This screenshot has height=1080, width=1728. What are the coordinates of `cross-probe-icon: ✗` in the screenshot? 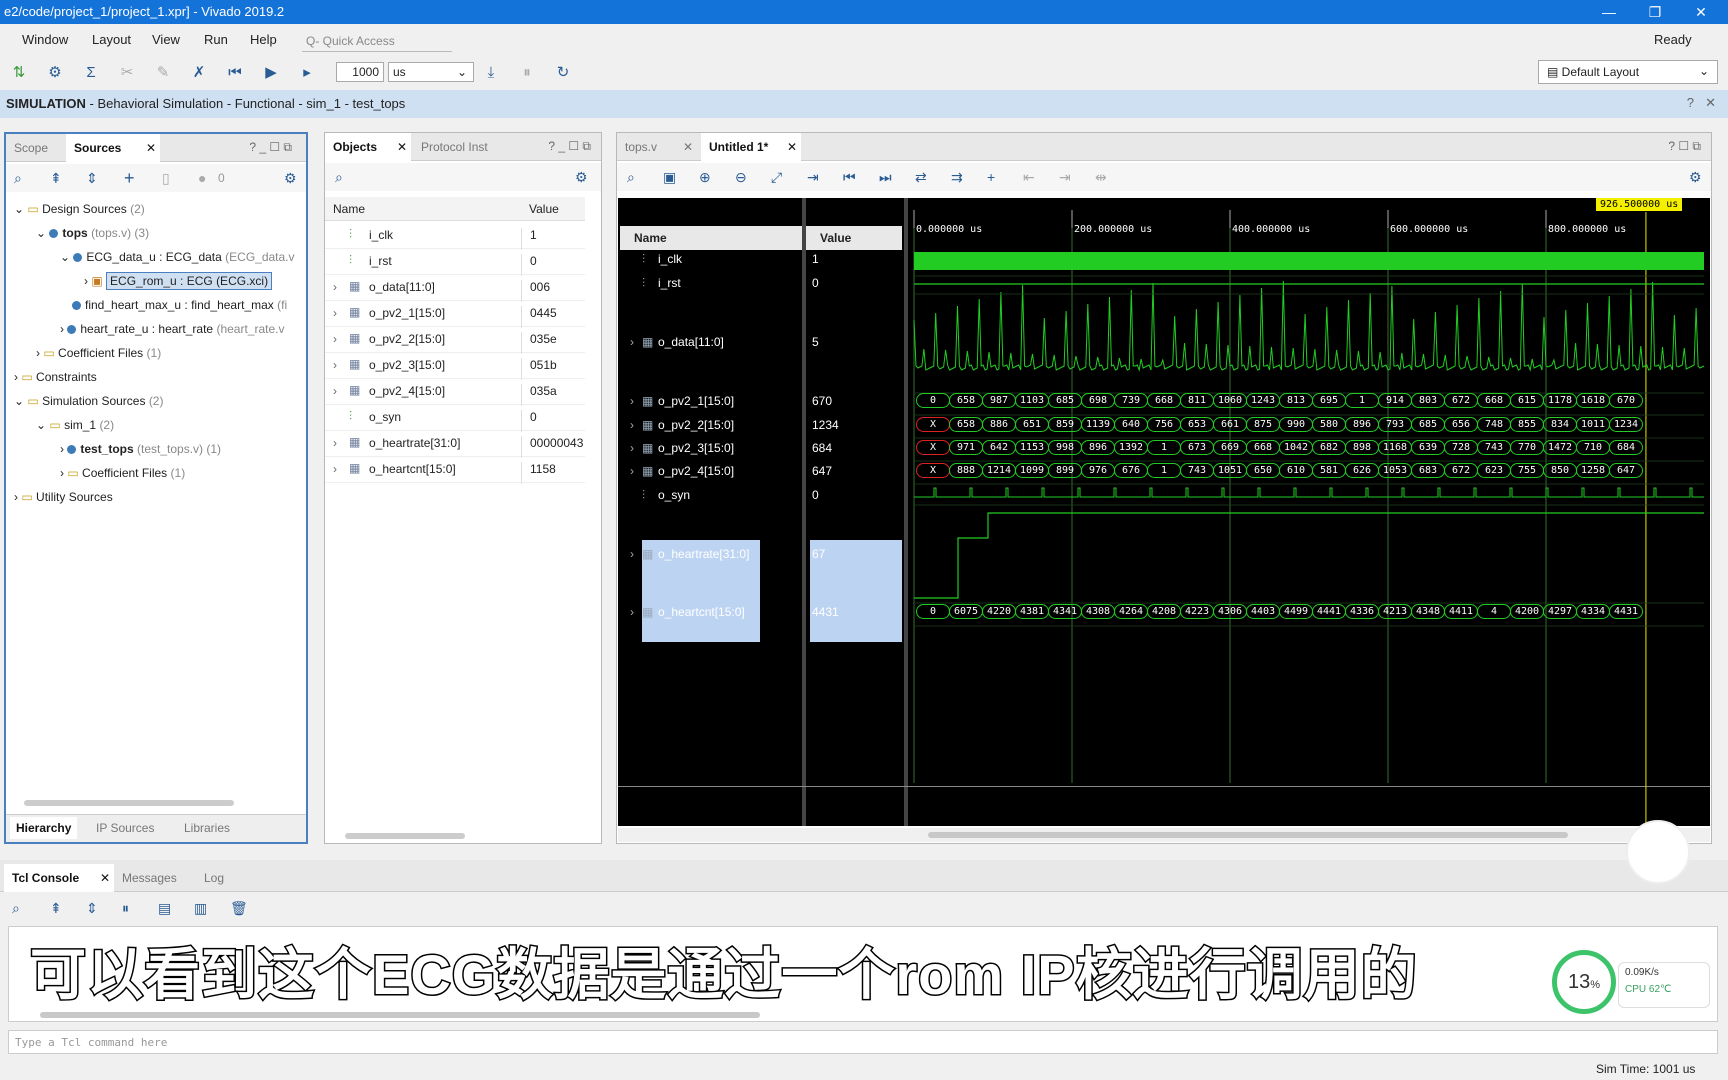 It's located at (199, 73).